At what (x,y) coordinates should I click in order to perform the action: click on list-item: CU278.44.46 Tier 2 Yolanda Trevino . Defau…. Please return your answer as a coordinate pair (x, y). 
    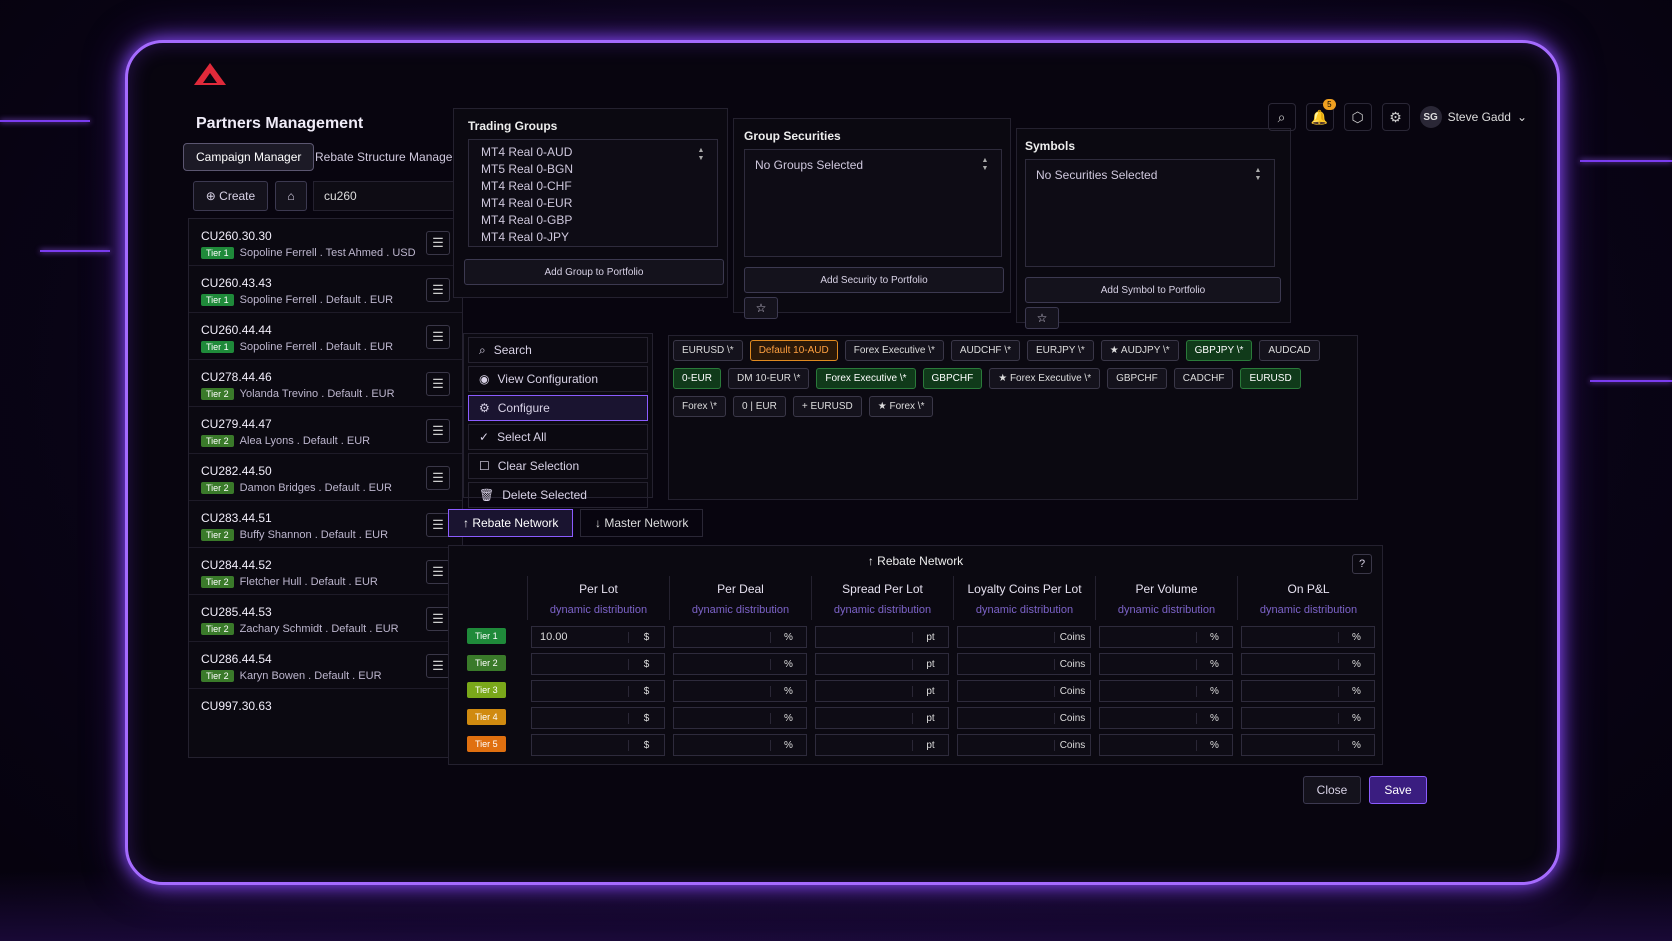
    Looking at the image, I should click on (325, 383).